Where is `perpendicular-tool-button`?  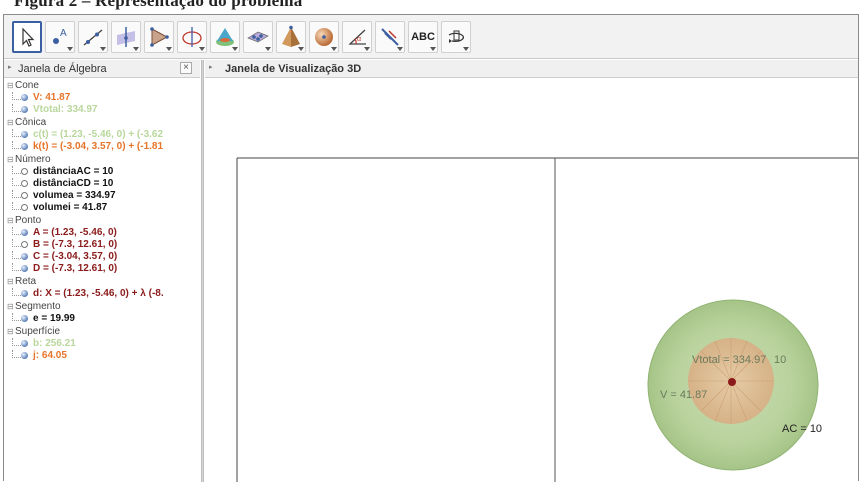 perpendicular-tool-button is located at coordinates (126, 37).